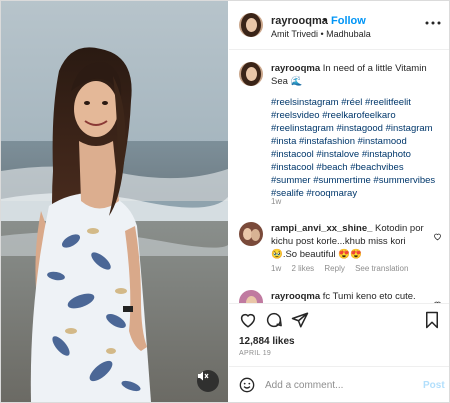 The width and height of the screenshot is (450, 403). I want to click on post-comment-button: Post, so click(434, 385).